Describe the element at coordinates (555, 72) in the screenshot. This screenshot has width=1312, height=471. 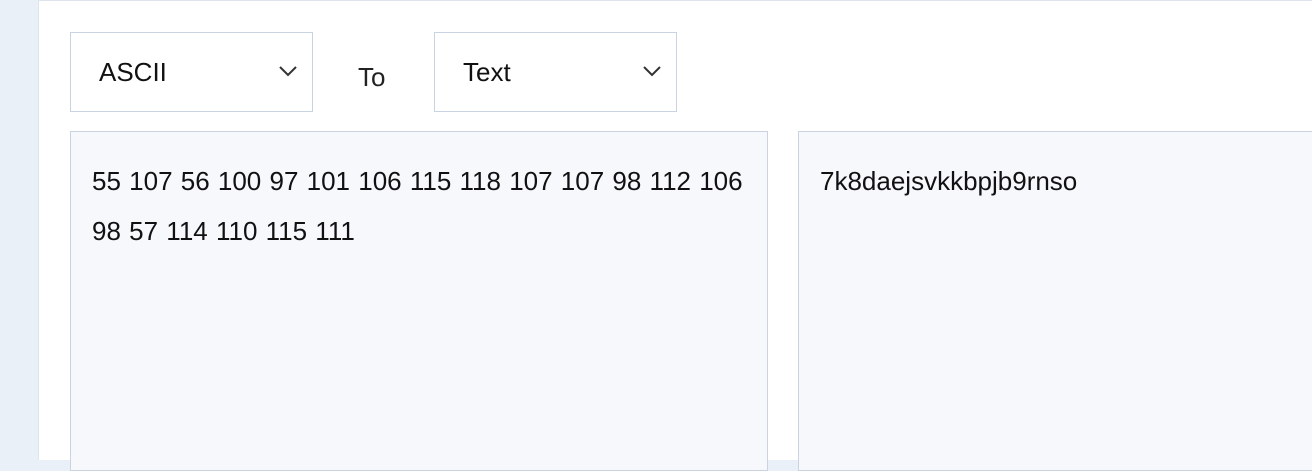
I see `to-format-select: Text` at that location.